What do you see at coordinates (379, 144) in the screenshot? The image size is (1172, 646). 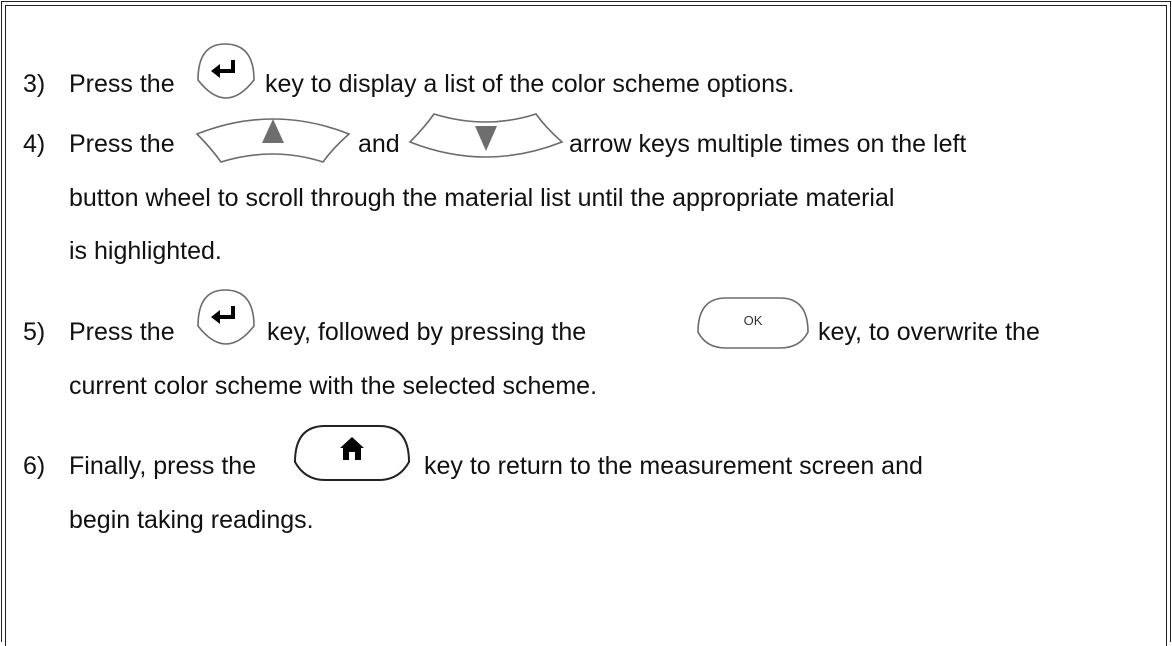 I see `step-text: and` at bounding box center [379, 144].